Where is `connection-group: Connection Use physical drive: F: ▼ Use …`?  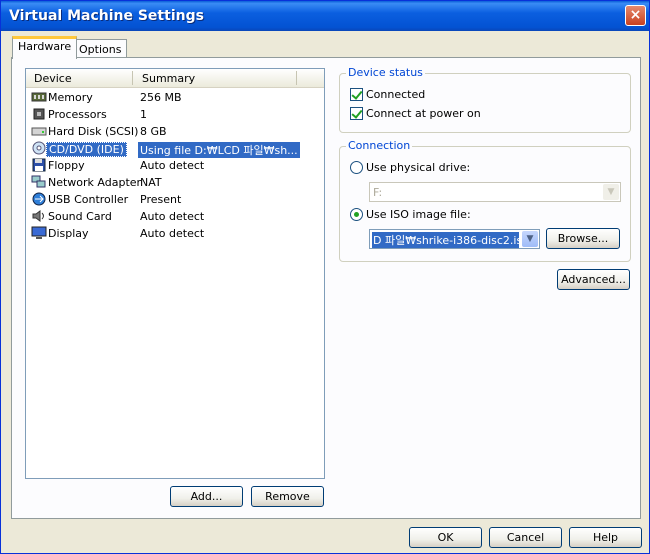
connection-group: Connection Use physical drive: F: ▼ Use … is located at coordinates (485, 200).